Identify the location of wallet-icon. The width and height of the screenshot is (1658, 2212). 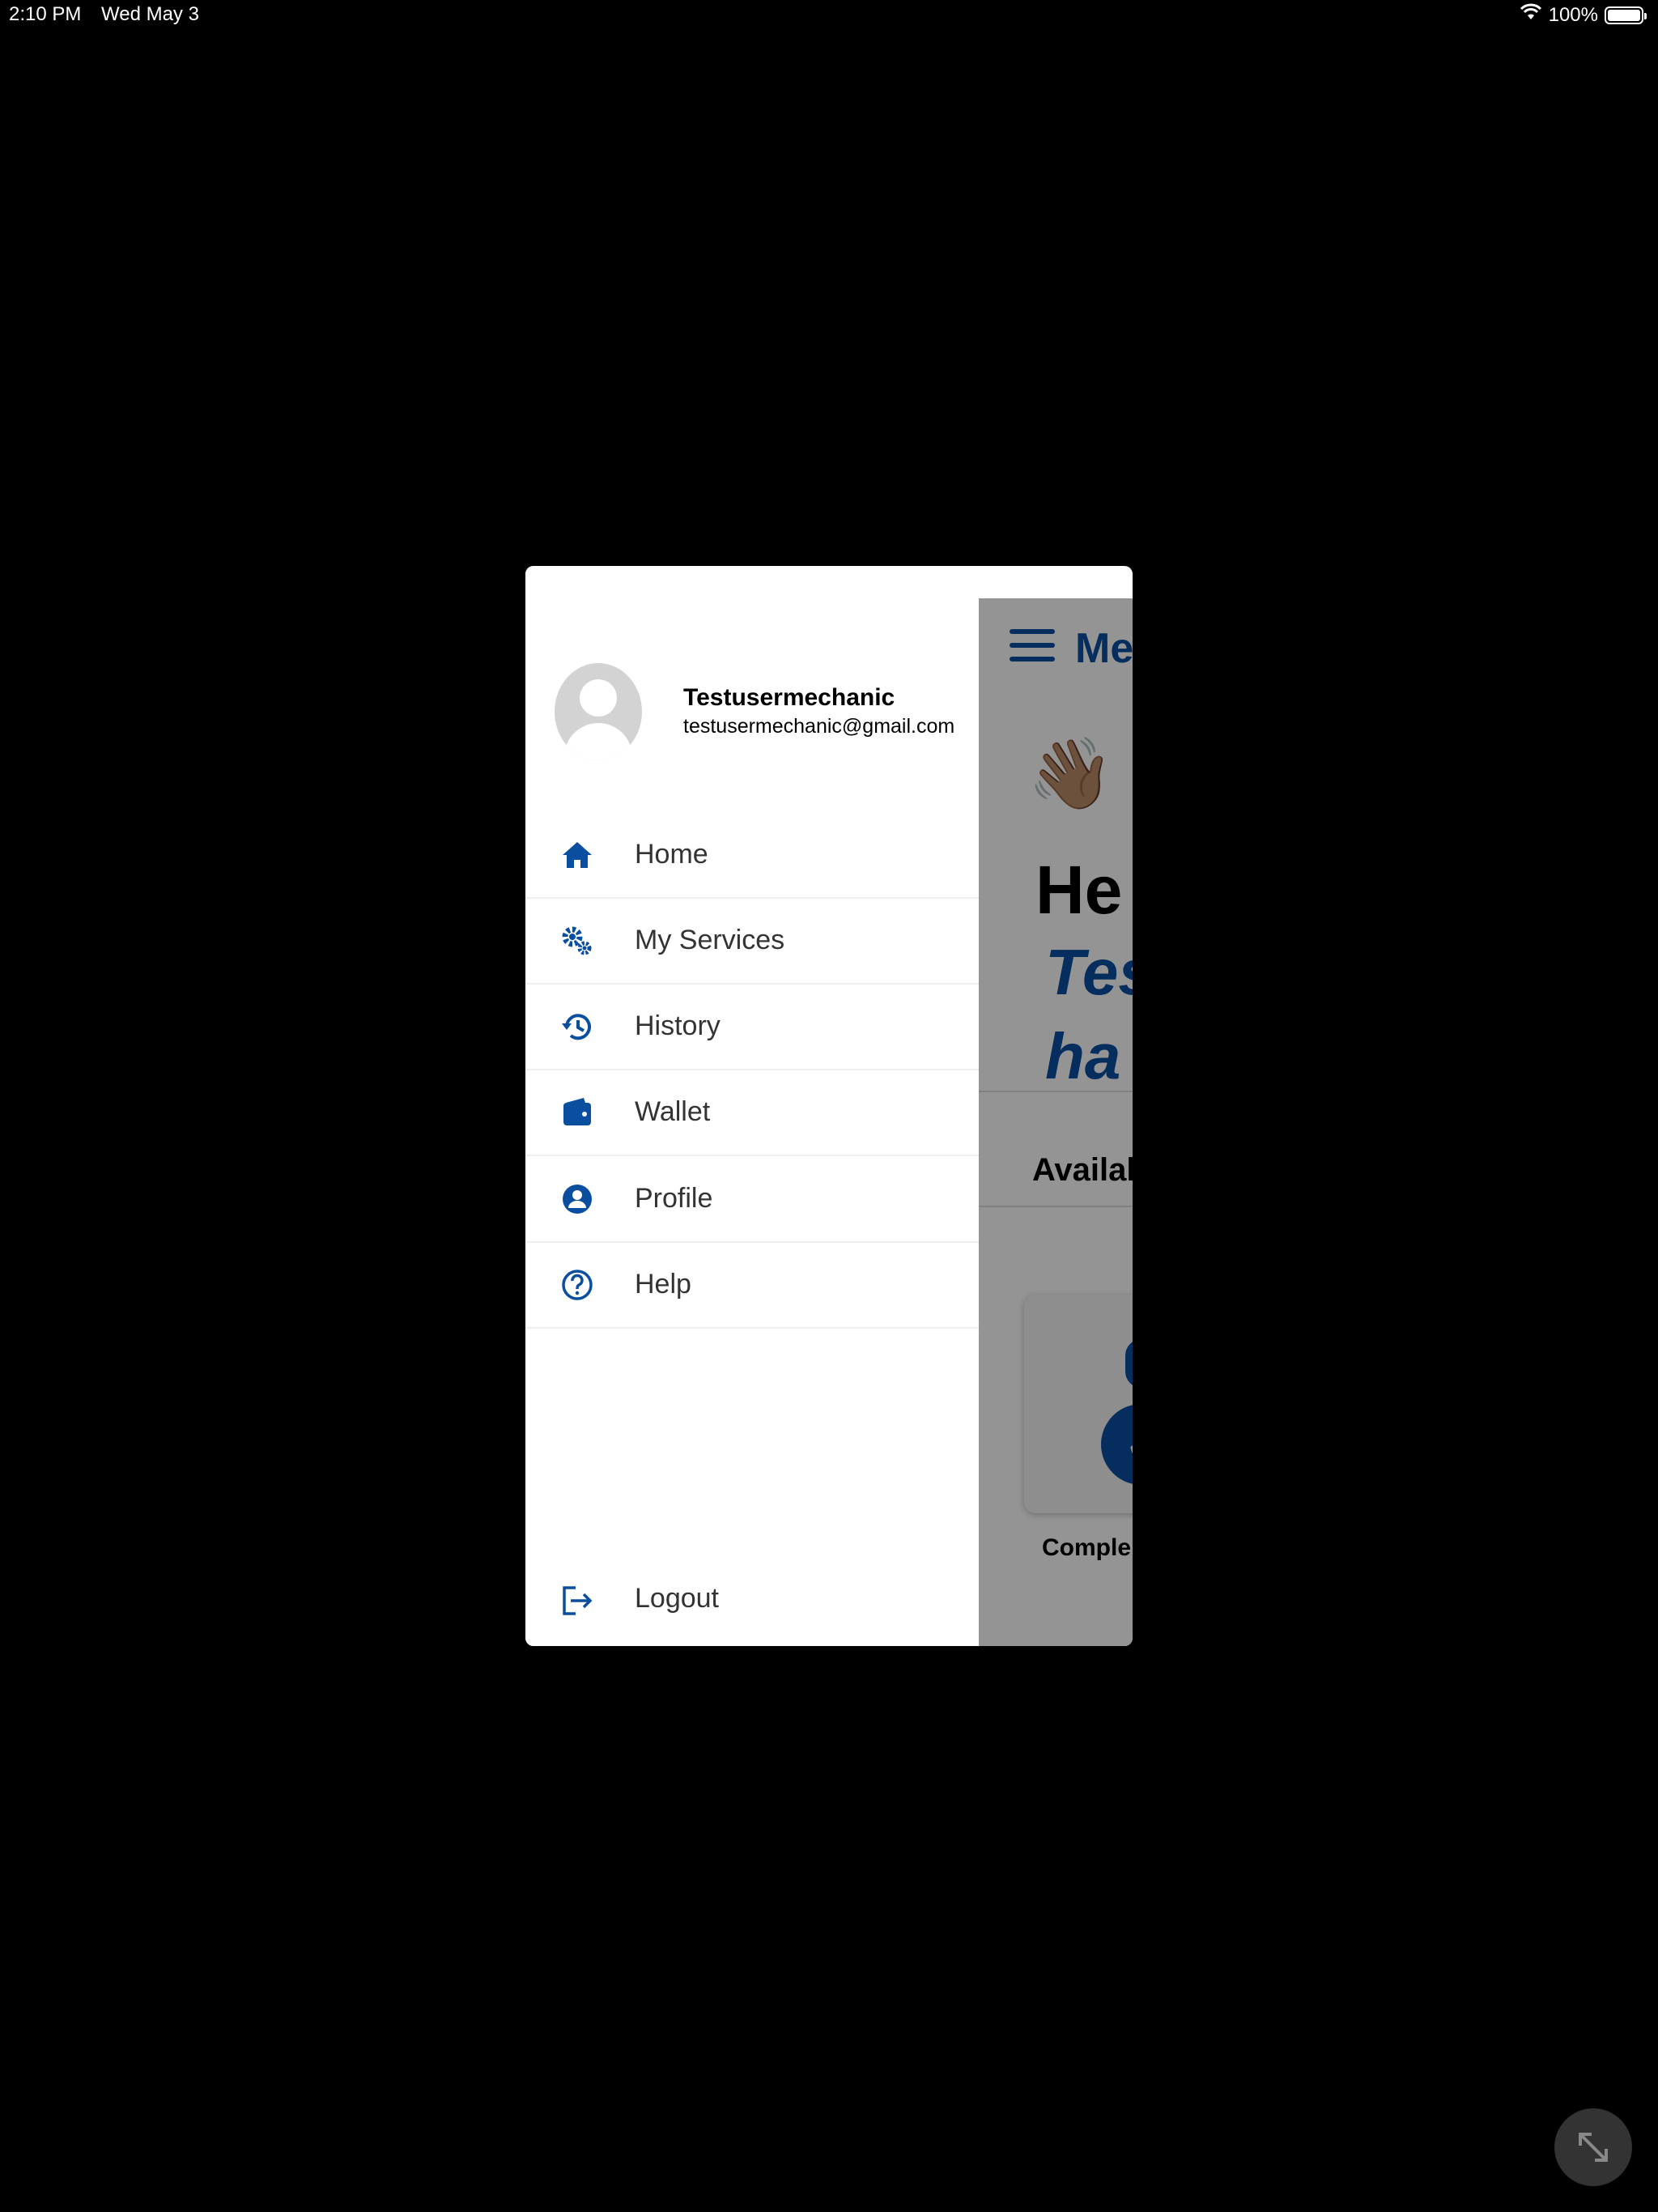
(577, 1112).